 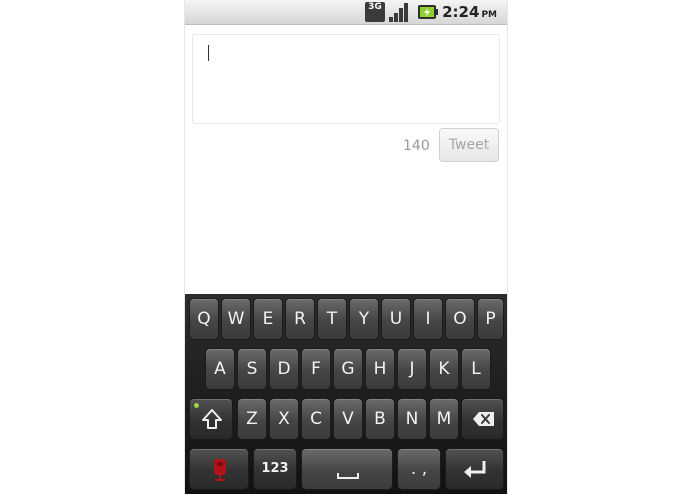 I want to click on clock-ampm: PM, so click(x=489, y=15).